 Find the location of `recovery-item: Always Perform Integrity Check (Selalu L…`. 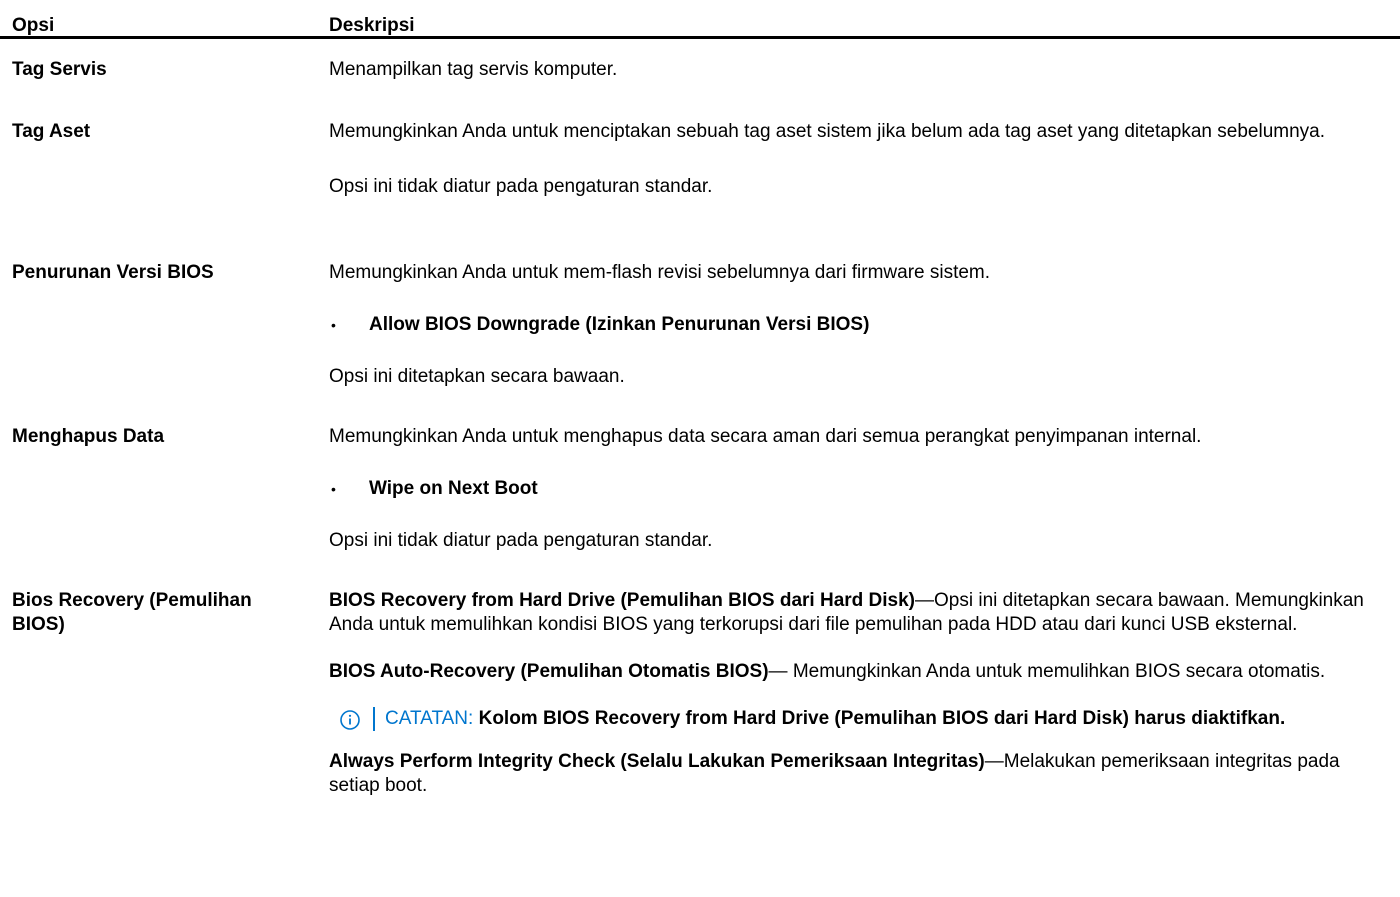

recovery-item: Always Perform Integrity Check (Selalu L… is located at coordinates (860, 774).